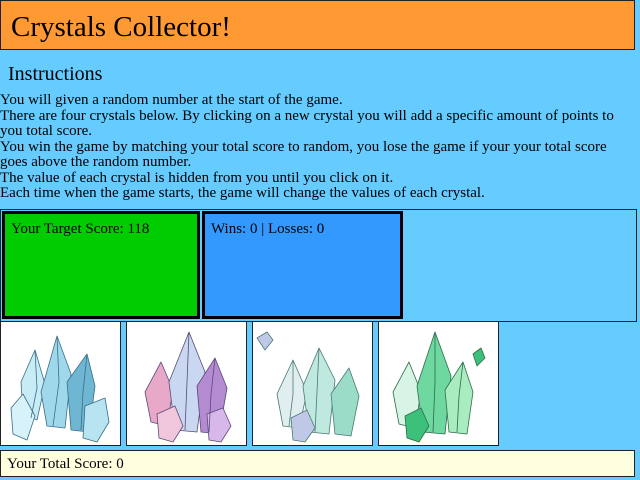 The width and height of the screenshot is (640, 480). What do you see at coordinates (55, 74) in the screenshot?
I see `instructions-heading: Instructions` at bounding box center [55, 74].